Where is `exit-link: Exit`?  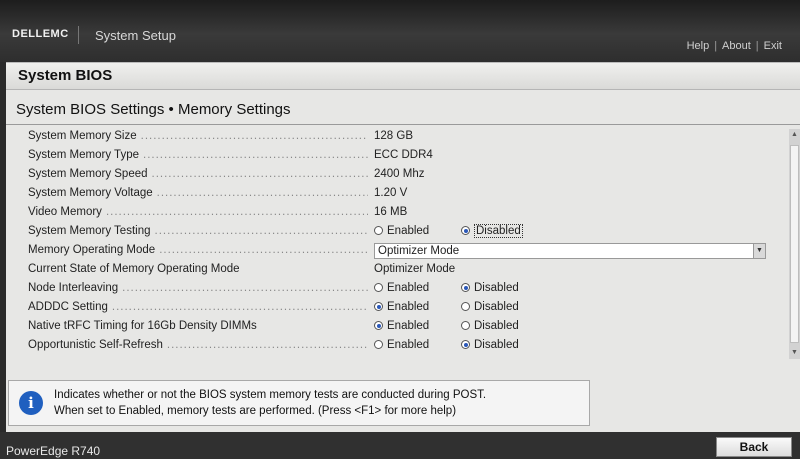 exit-link: Exit is located at coordinates (773, 46).